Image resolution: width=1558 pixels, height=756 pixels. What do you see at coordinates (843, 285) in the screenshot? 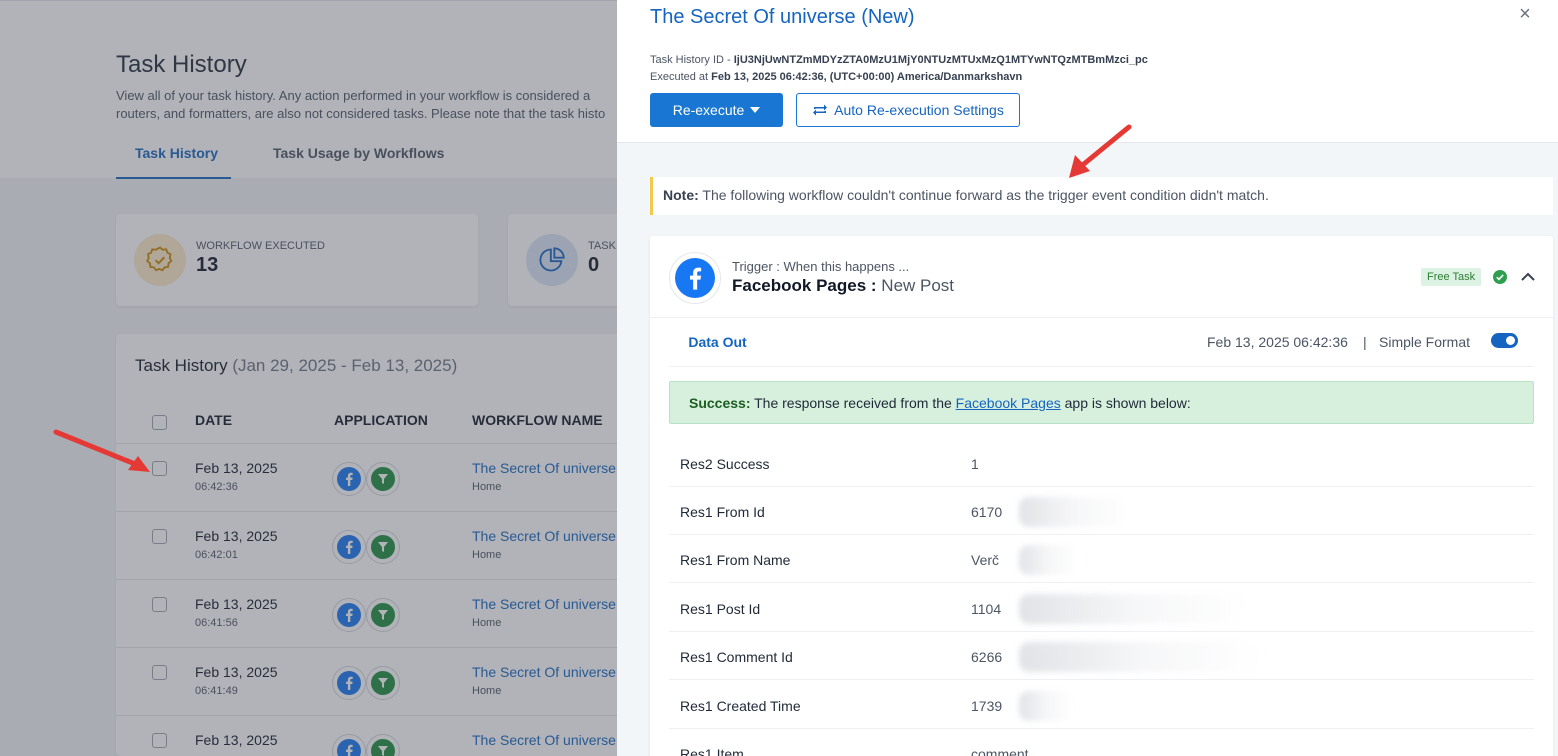
I see `trigger-app-event: Facebook Pages : New Post` at bounding box center [843, 285].